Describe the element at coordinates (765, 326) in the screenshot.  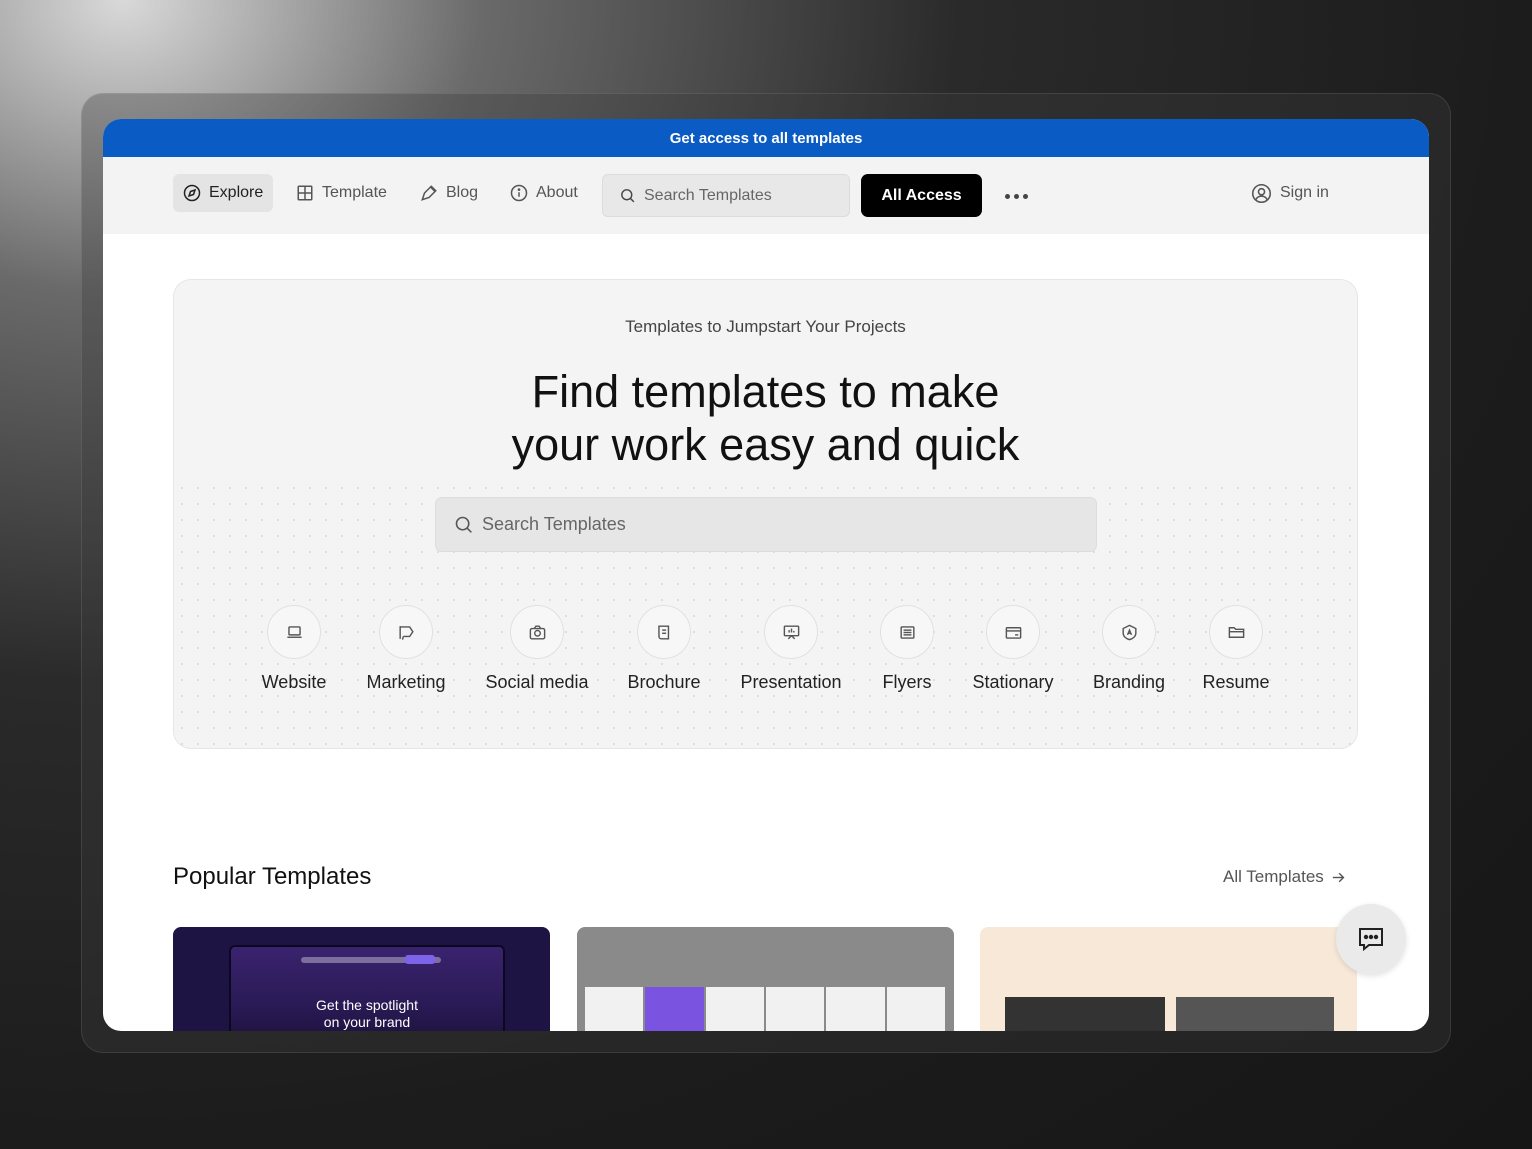
I see `hero-subtitle: Templates to Jumpstart Your Projects` at that location.